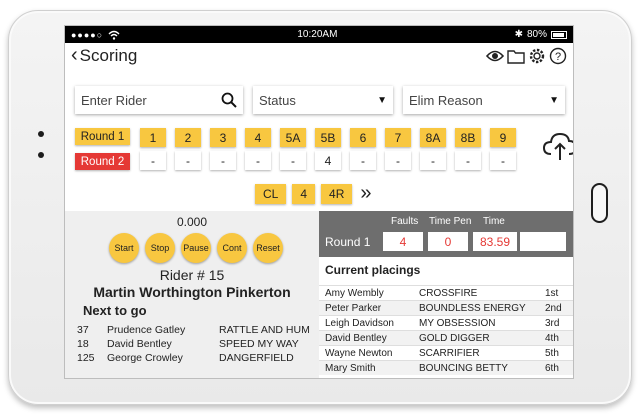 The width and height of the screenshot is (640, 414). What do you see at coordinates (503, 137) in the screenshot?
I see `fence-label: 9` at bounding box center [503, 137].